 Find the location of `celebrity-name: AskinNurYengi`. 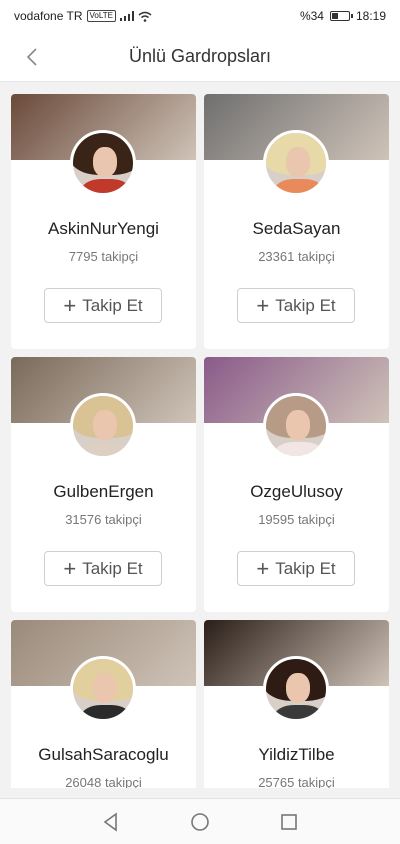

celebrity-name: AskinNurYengi is located at coordinates (103, 229).